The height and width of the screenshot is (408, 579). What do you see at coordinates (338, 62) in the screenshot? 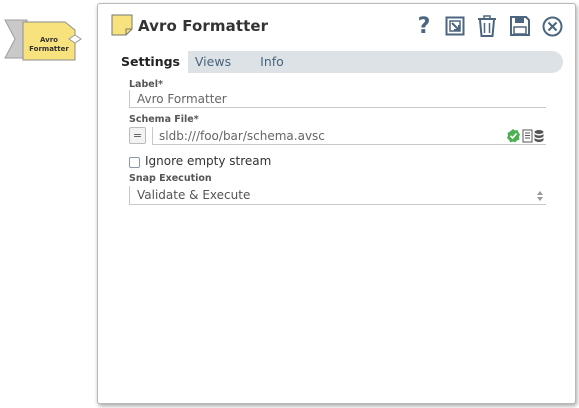
I see `tab-bar: Settings Views Info` at bounding box center [338, 62].